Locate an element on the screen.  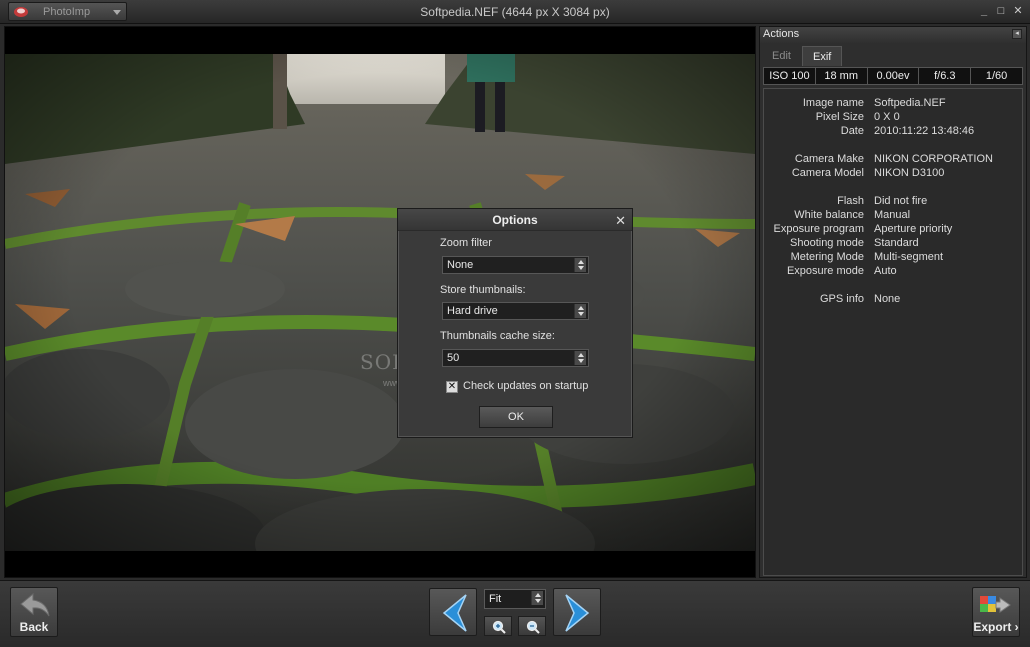
window-controls: _ □ ✕ is located at coordinates (1001, 11).